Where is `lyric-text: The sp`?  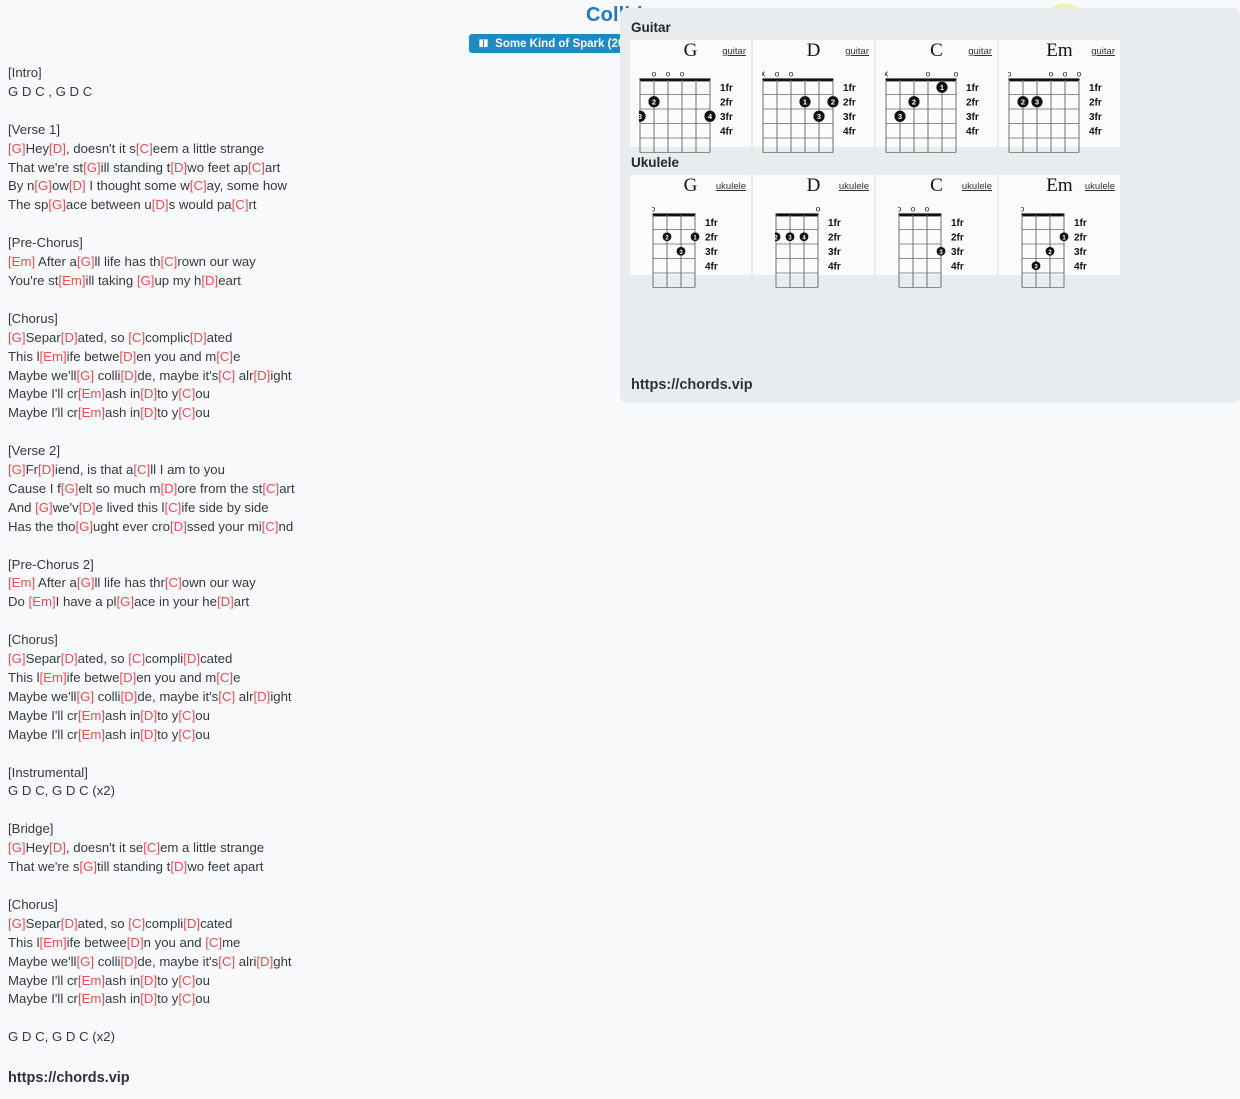
lyric-text: The sp is located at coordinates (28, 205).